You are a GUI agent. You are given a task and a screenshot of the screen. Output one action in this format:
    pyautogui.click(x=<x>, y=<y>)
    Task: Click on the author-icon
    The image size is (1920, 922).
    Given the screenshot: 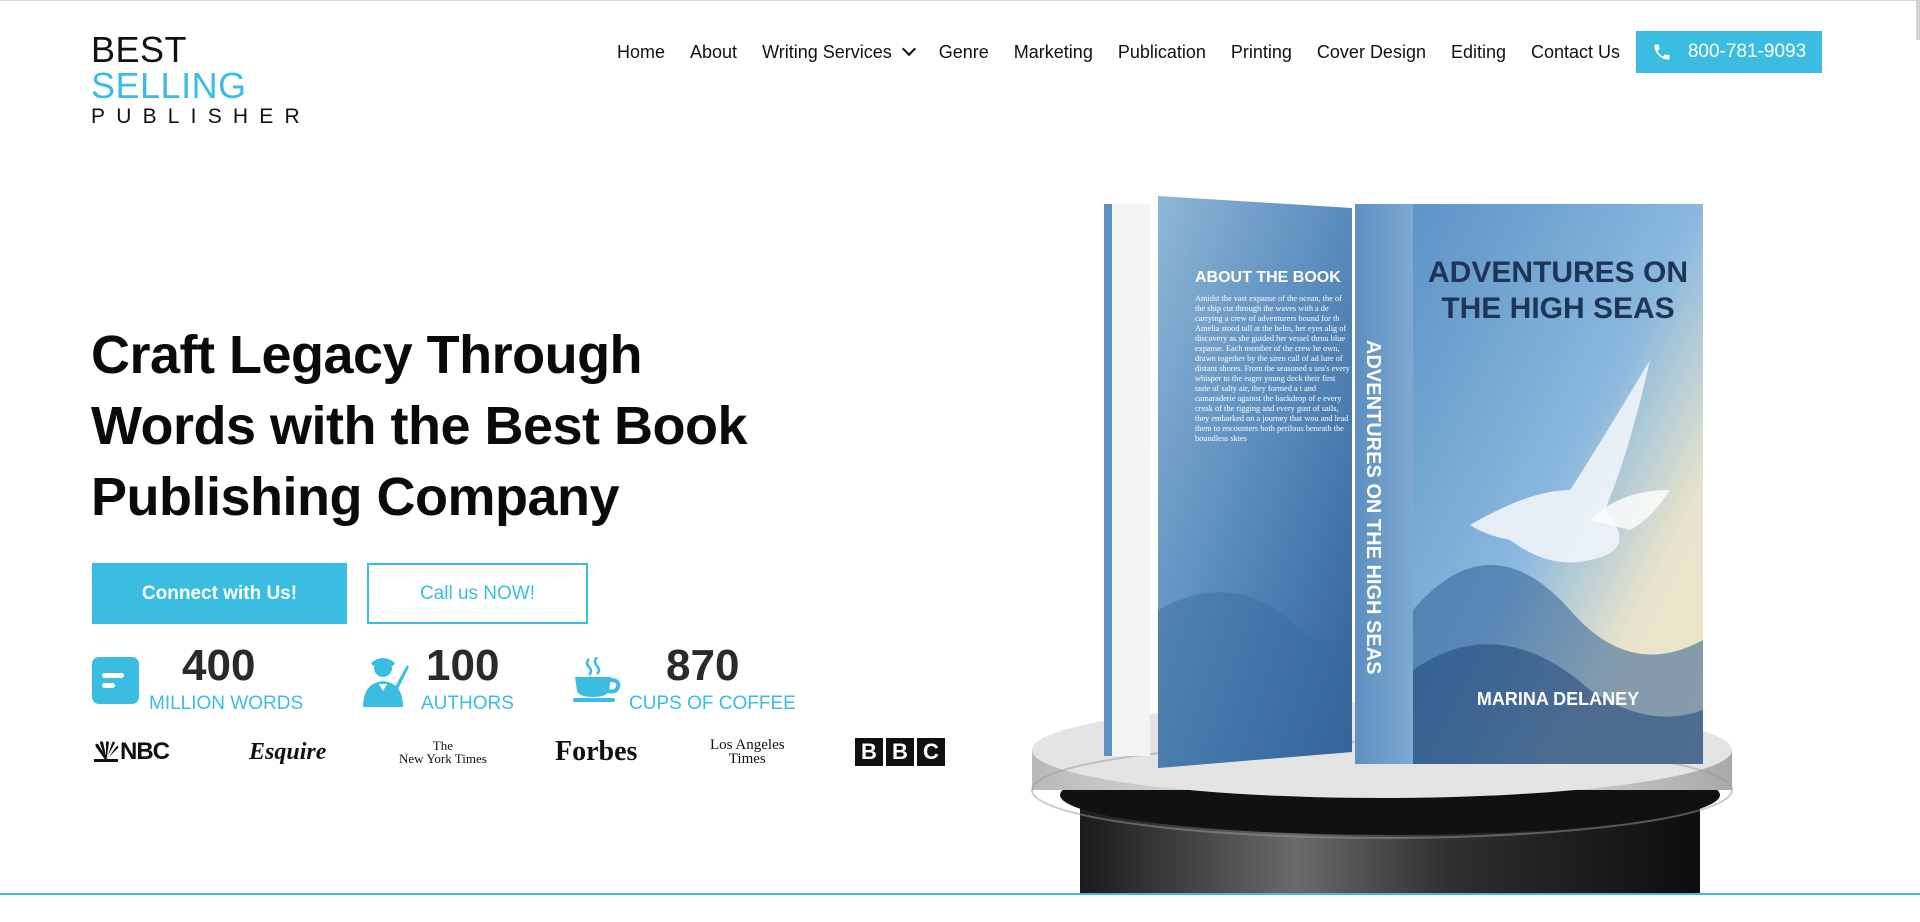 What is the action you would take?
    pyautogui.click(x=386, y=682)
    